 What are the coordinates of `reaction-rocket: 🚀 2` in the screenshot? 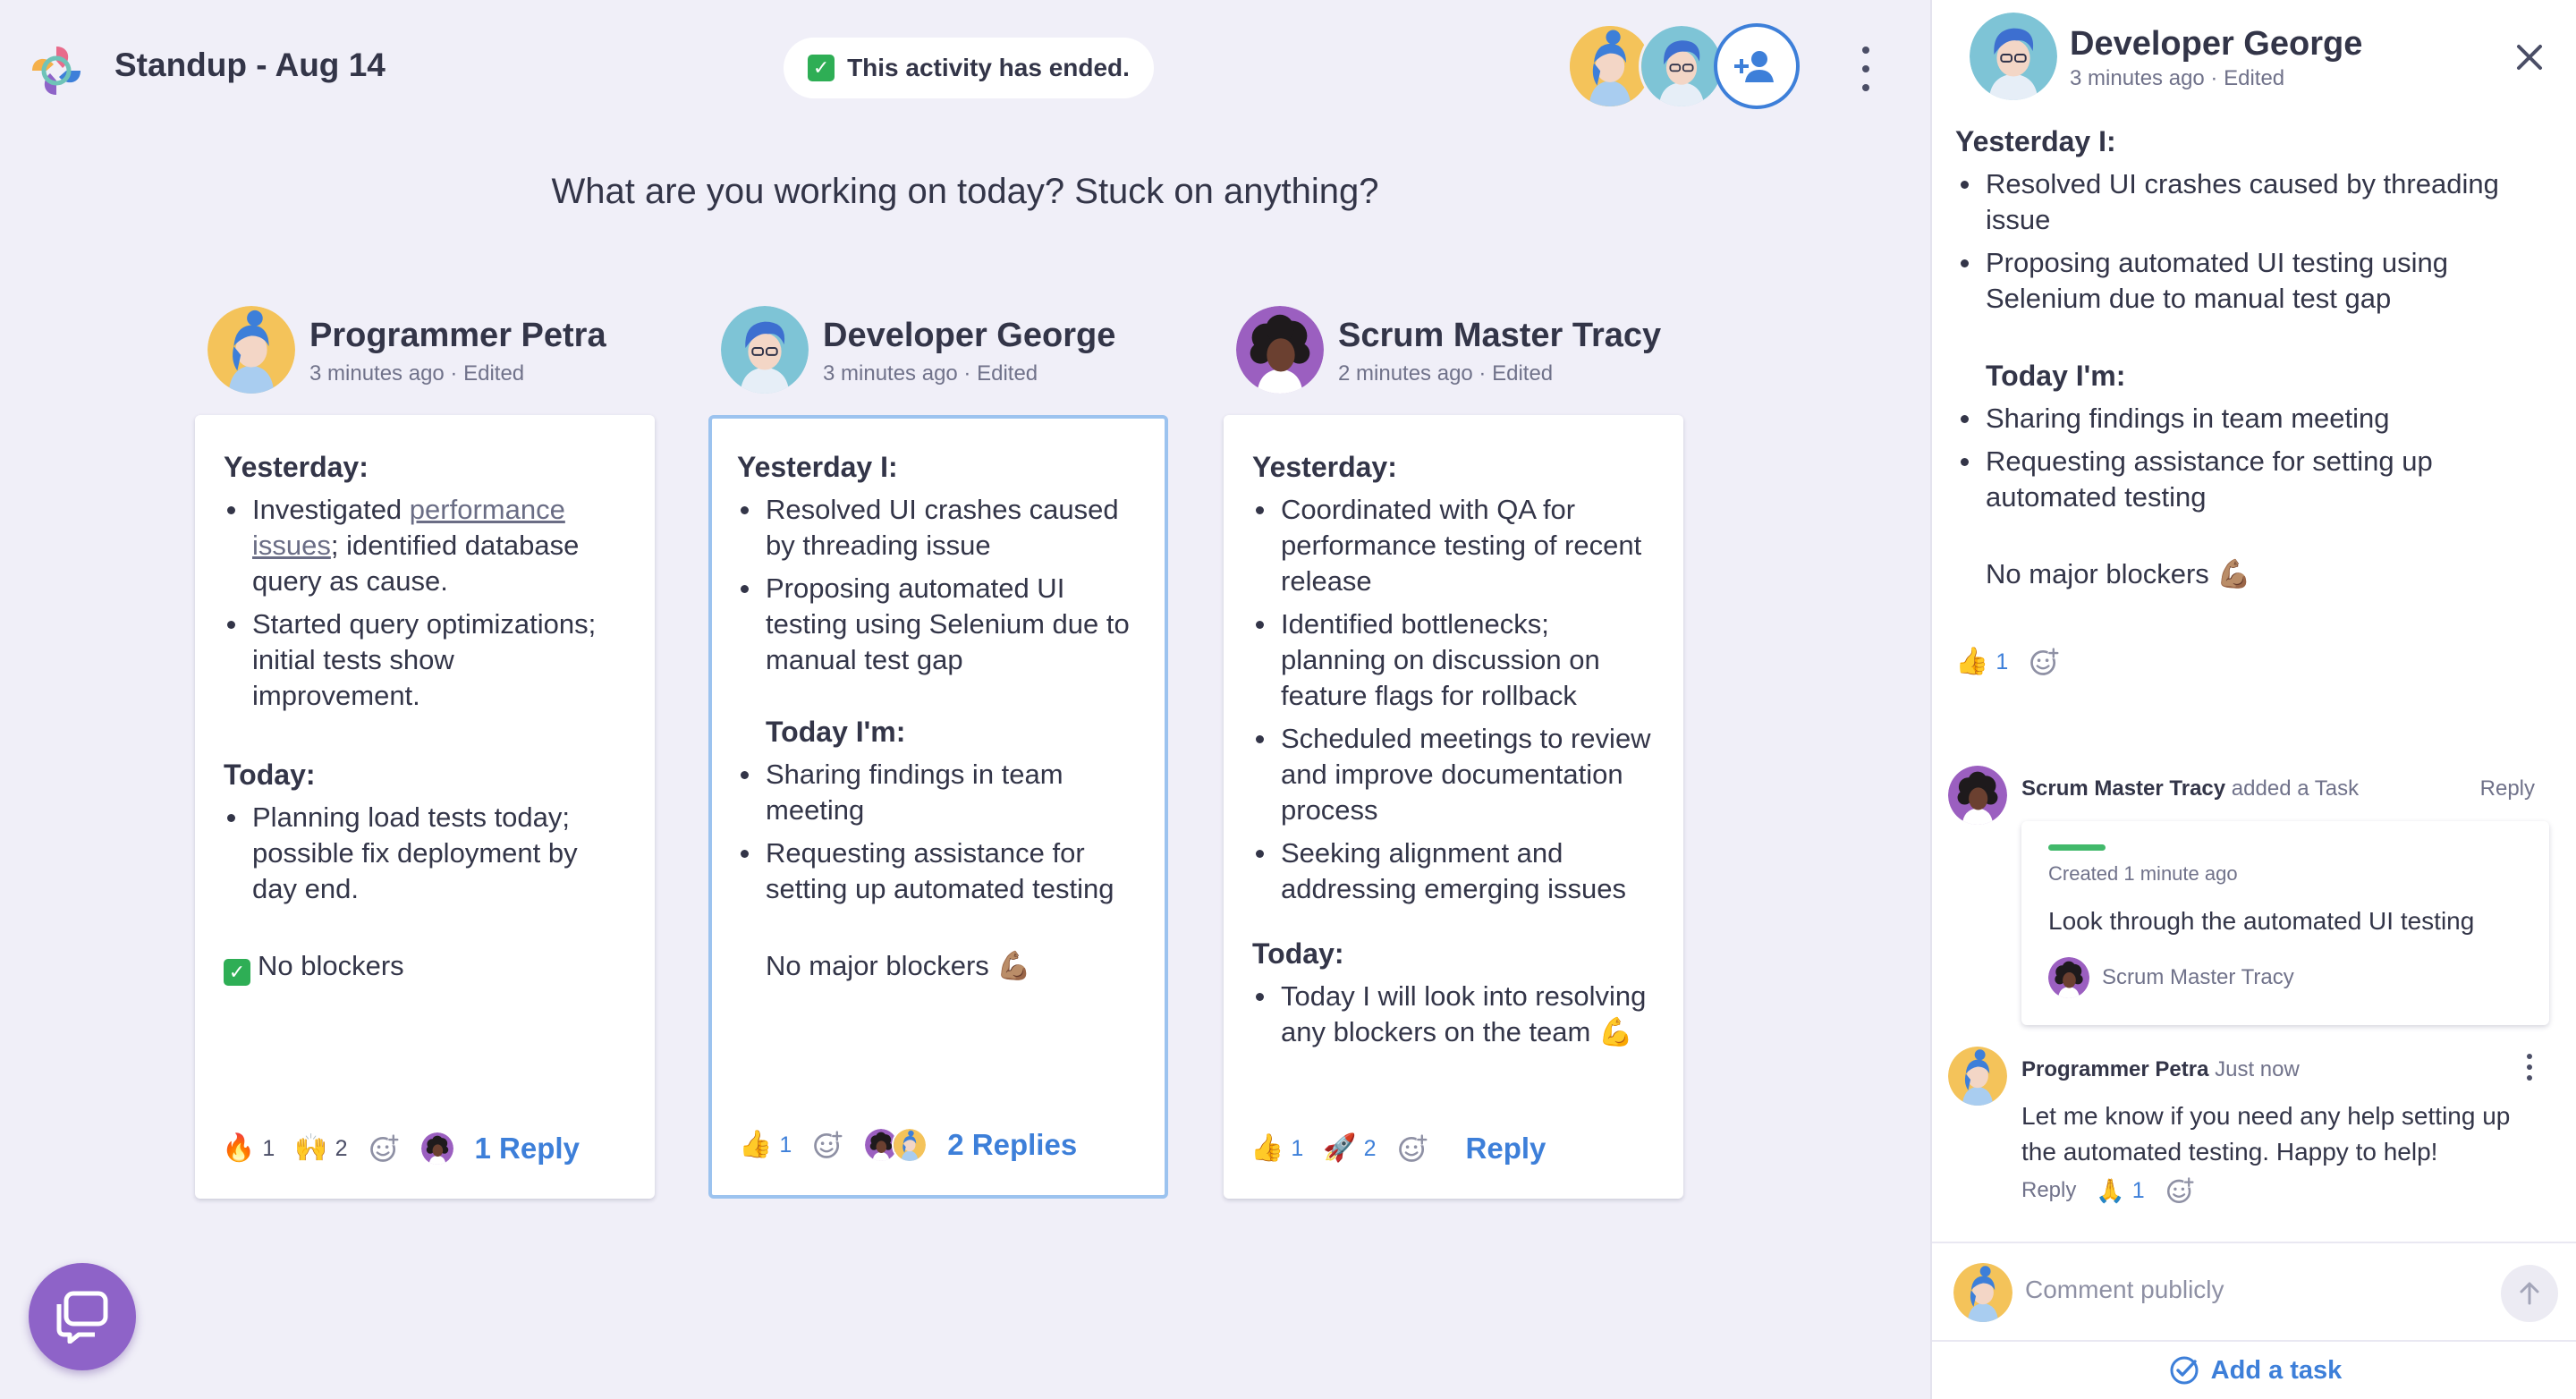 It's located at (1349, 1148).